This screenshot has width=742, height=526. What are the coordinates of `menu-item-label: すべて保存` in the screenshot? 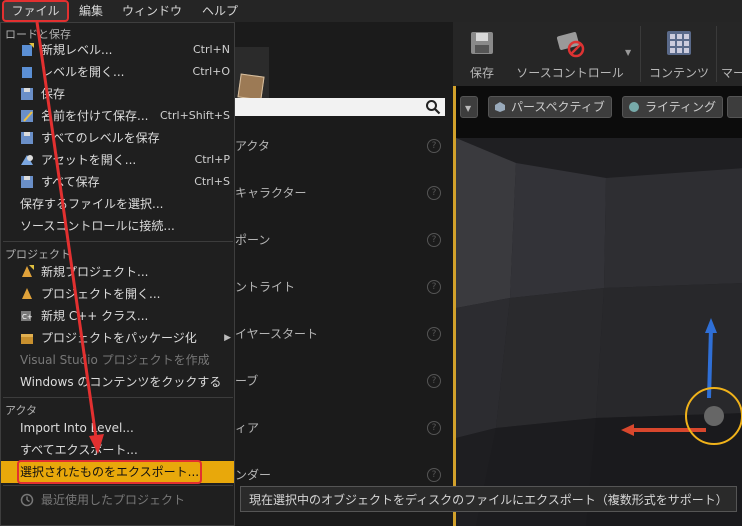 It's located at (70, 182).